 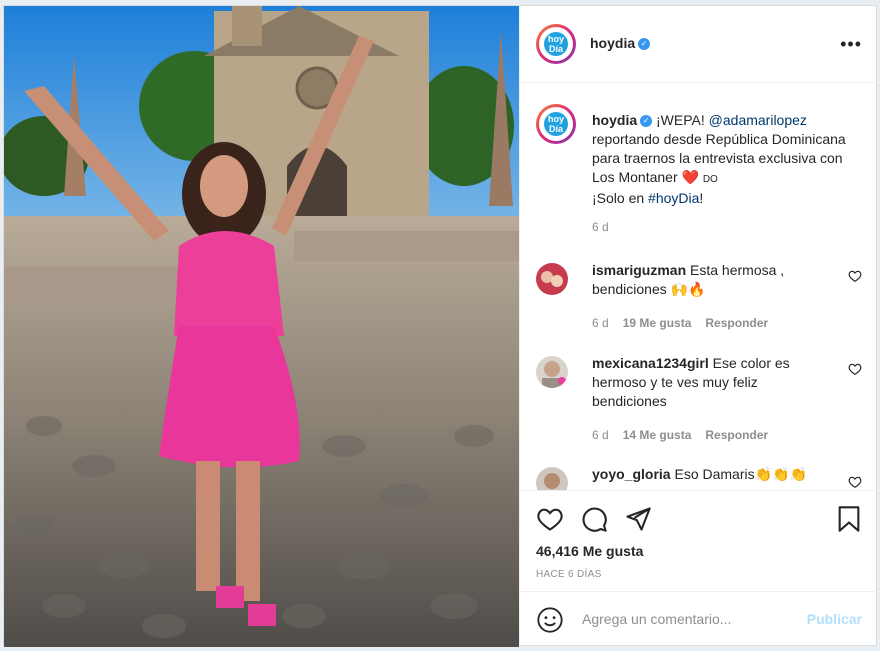 I want to click on caption-age: 6 d, so click(x=600, y=227).